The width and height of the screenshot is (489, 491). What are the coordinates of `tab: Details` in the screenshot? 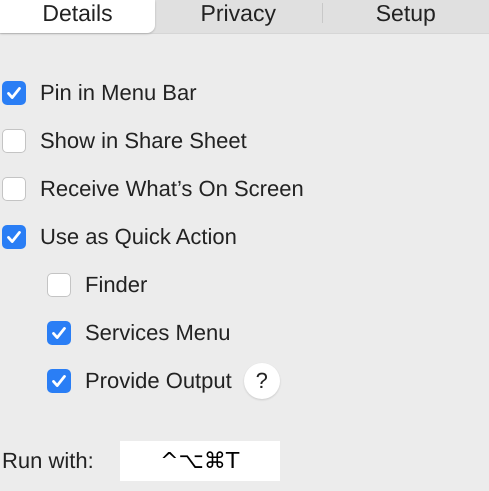 It's located at (77, 16).